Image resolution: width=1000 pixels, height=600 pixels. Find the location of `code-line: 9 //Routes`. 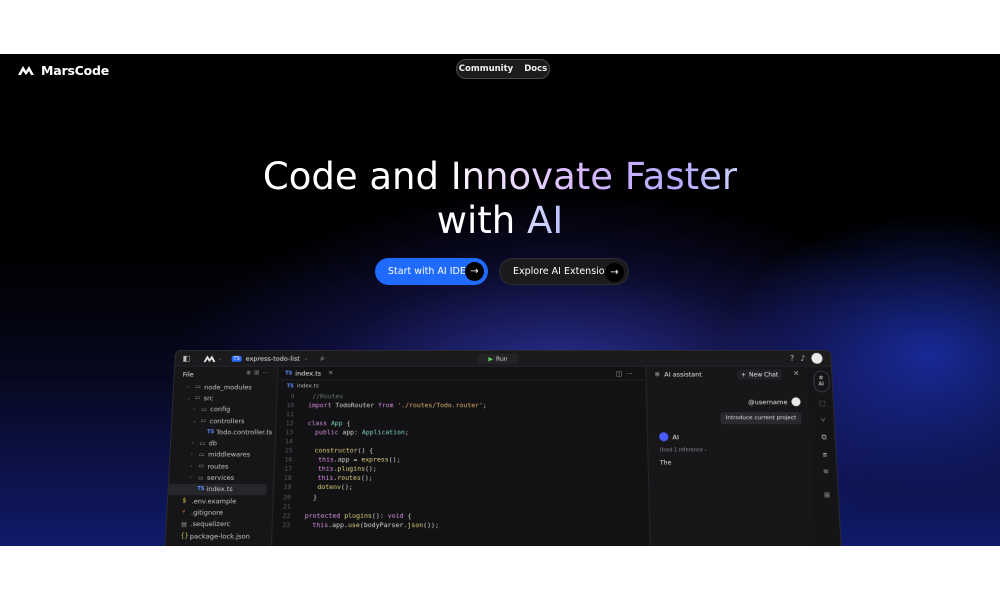

code-line: 9 //Routes is located at coordinates (461, 395).